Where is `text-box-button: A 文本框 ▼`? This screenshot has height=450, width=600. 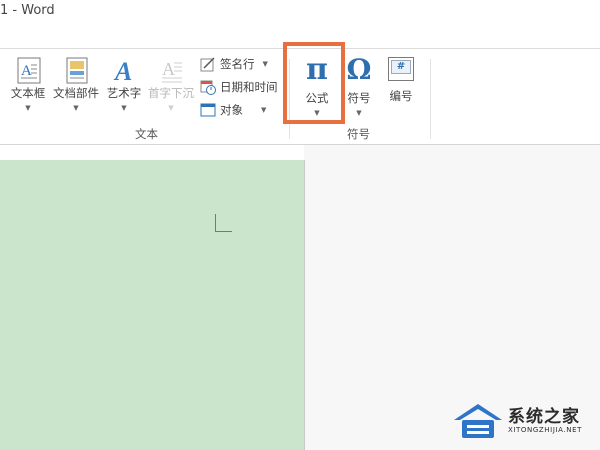
text-box-button: A 文本框 ▼ is located at coordinates (28, 83).